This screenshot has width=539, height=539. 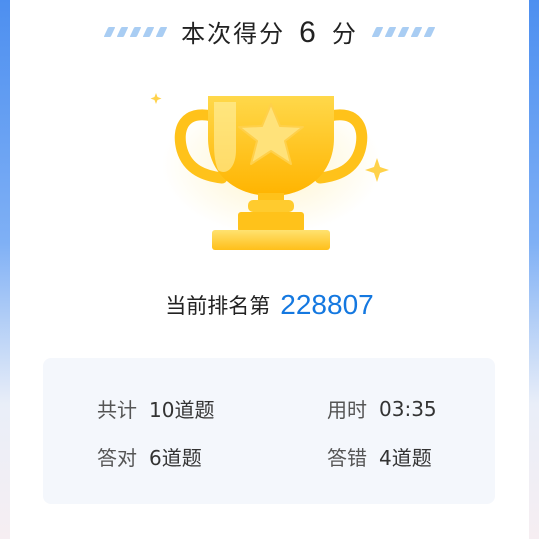 I want to click on stat-time-value: 03:35, so click(x=408, y=408).